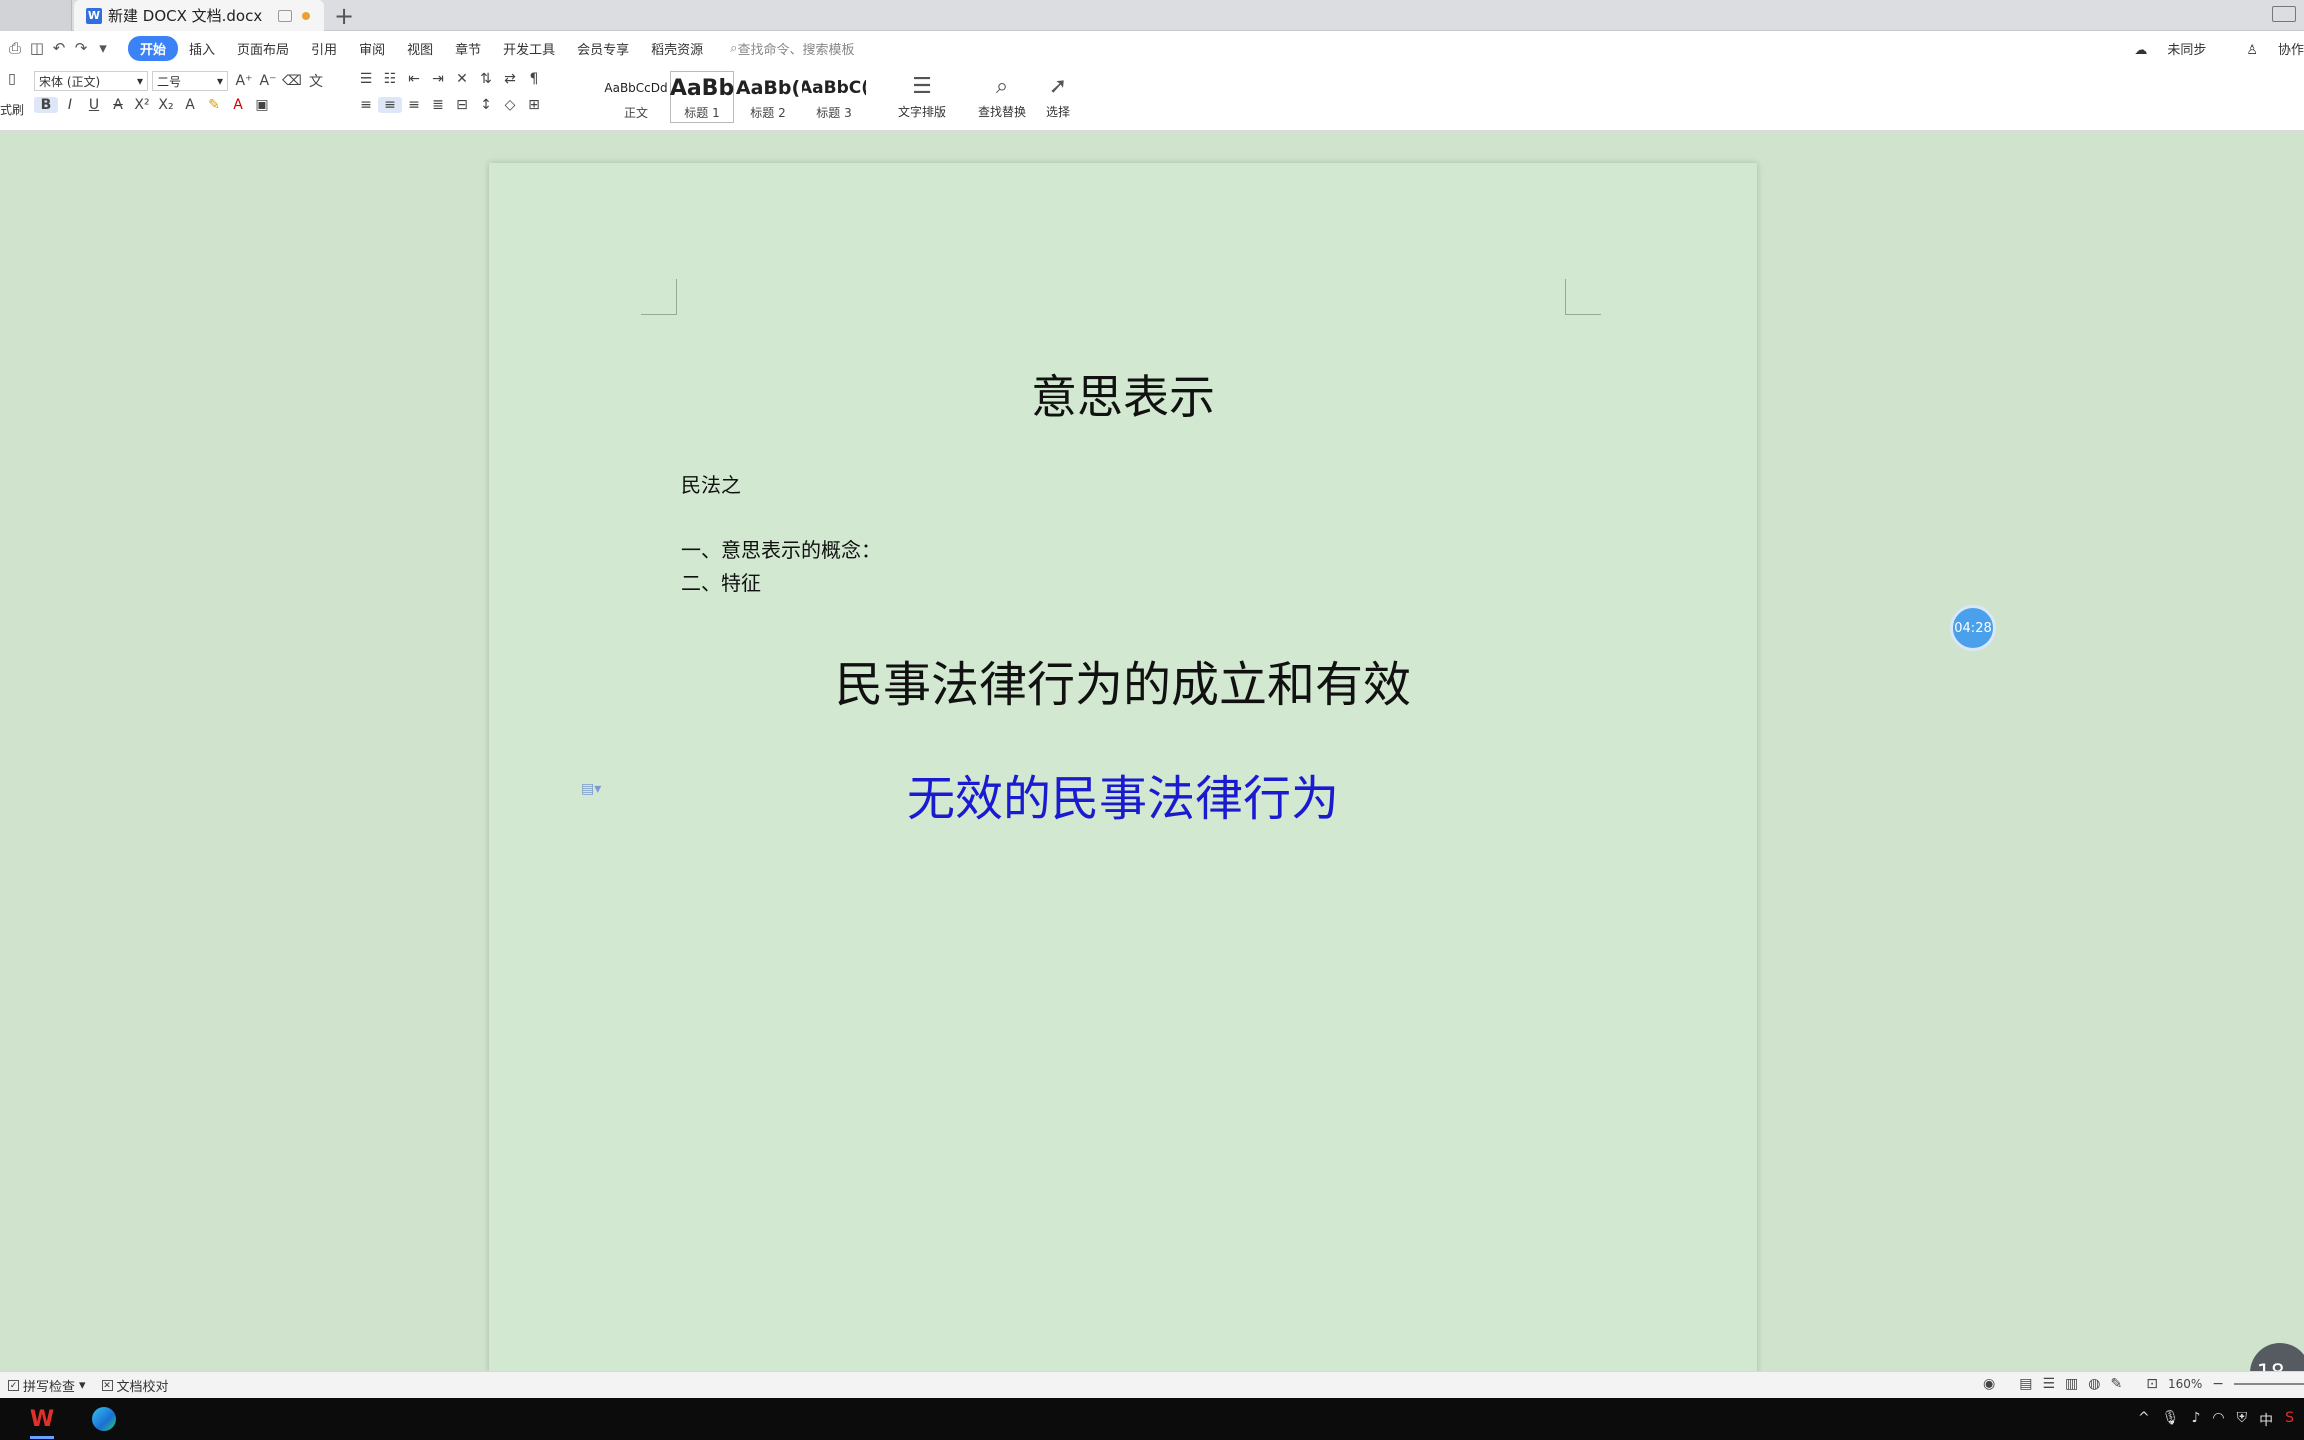  What do you see at coordinates (677, 48) in the screenshot?
I see `menu-docer: 稻壳资源` at bounding box center [677, 48].